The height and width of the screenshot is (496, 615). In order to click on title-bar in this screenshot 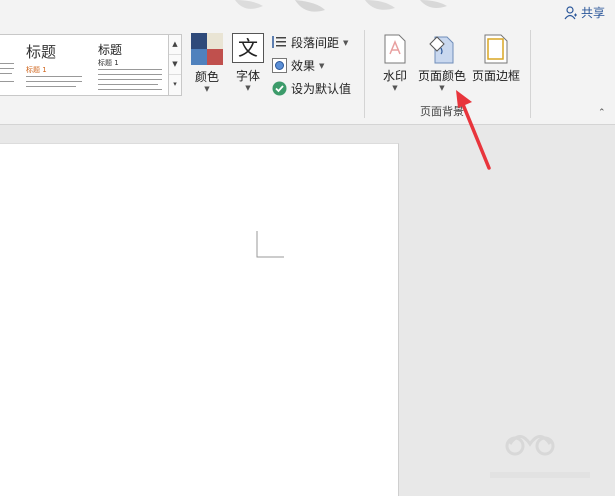, I will do `click(307, 14)`.